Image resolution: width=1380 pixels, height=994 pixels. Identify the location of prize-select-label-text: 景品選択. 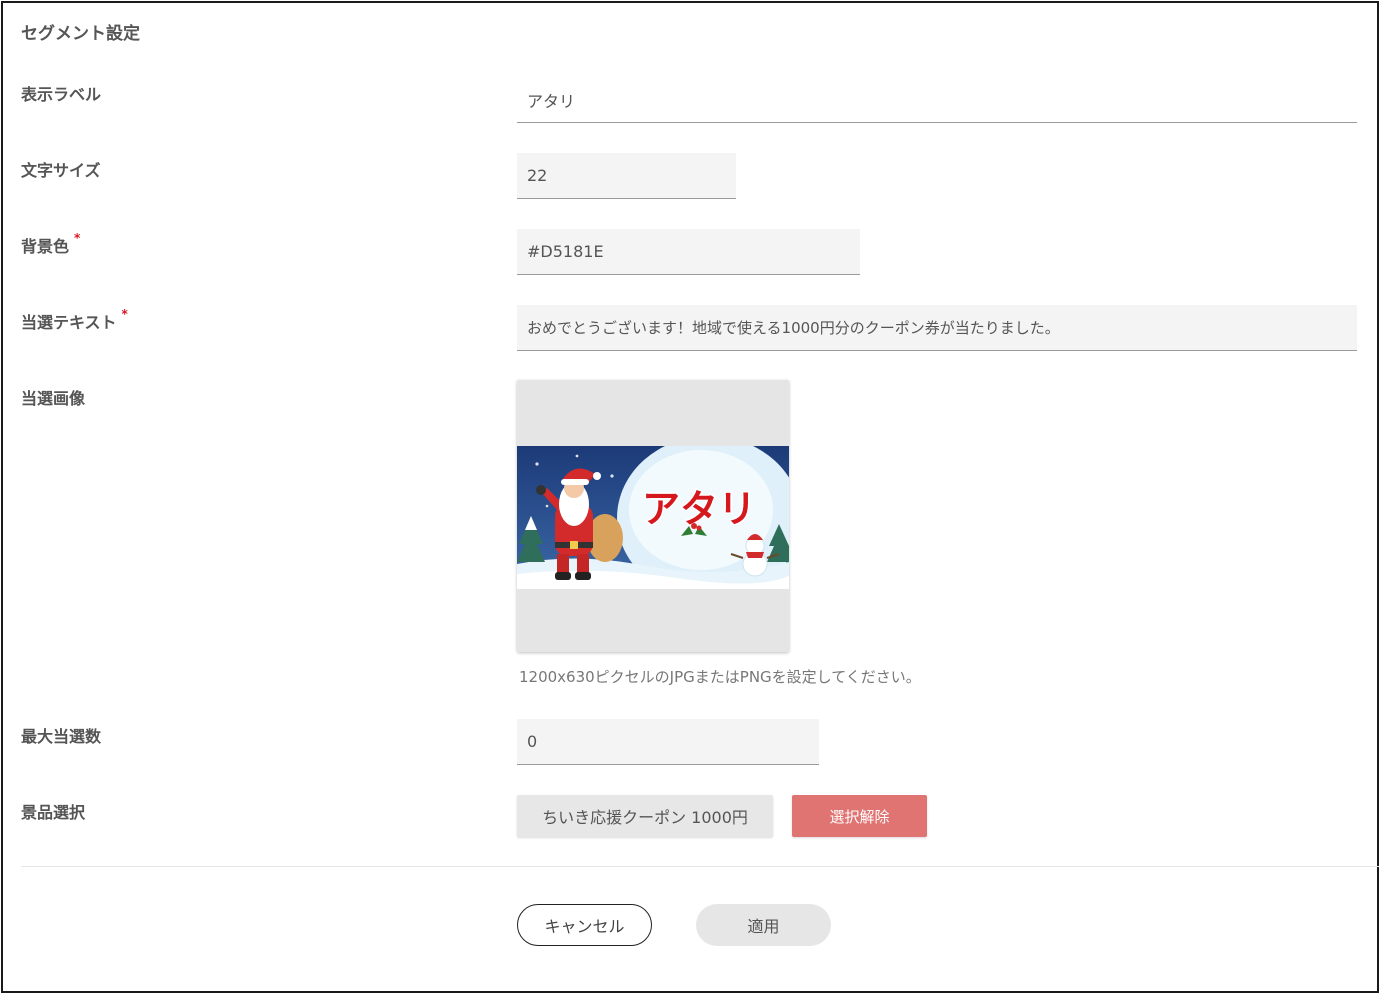
(53, 812).